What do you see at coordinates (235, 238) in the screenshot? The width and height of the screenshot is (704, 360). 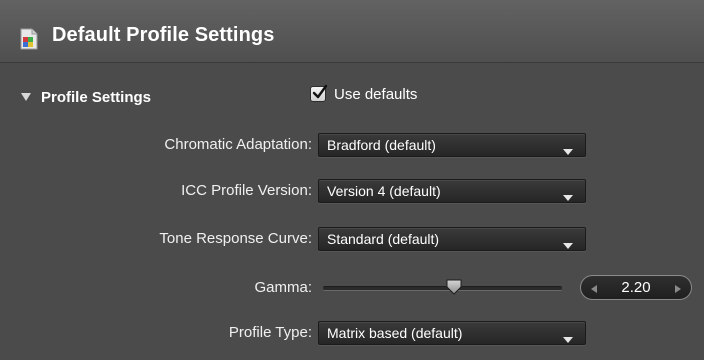 I see `tone-response-curve-label: Tone Response Curve:` at bounding box center [235, 238].